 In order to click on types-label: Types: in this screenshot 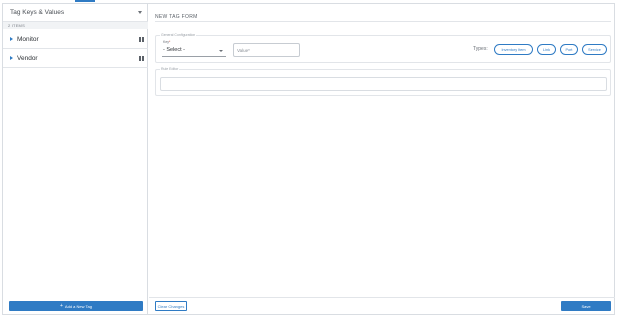, I will do `click(480, 49)`.